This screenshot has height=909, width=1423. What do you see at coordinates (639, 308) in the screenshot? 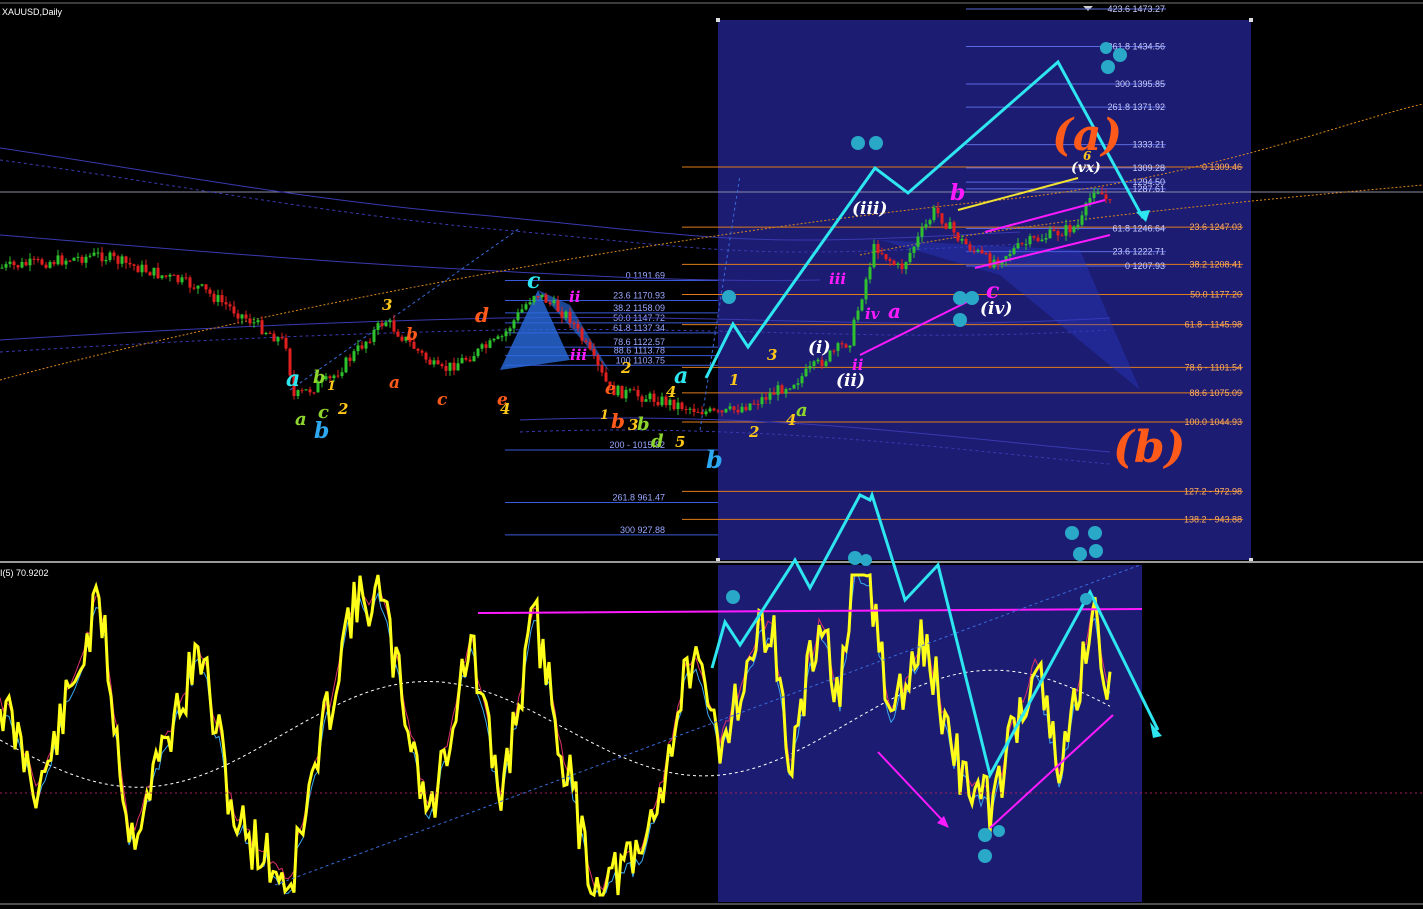
I see `left-fib-label: 38.2 1158.09` at bounding box center [639, 308].